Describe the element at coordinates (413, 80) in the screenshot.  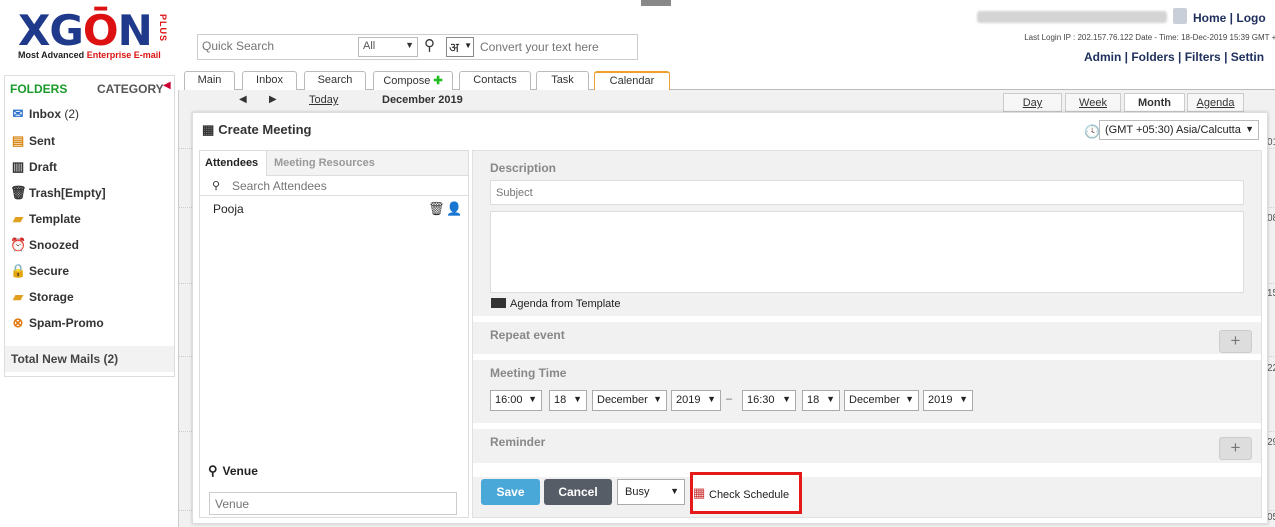
I see `tab-compose: Compose ✚` at that location.